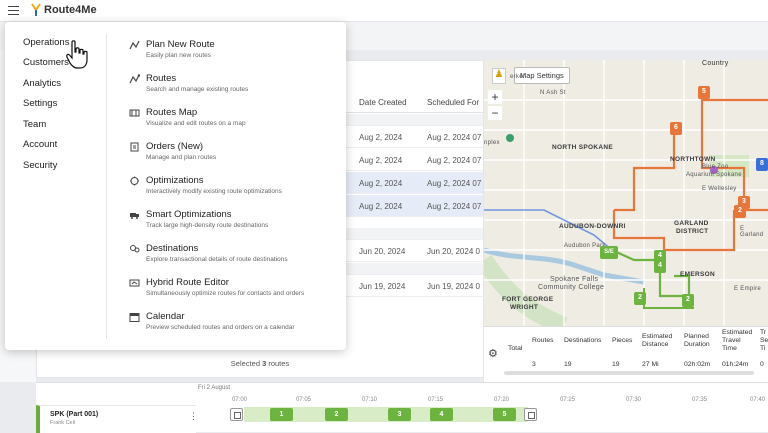 Image resolution: width=768 pixels, height=433 pixels. Describe the element at coordinates (715, 63) in the screenshot. I see `map-label: Country` at that location.